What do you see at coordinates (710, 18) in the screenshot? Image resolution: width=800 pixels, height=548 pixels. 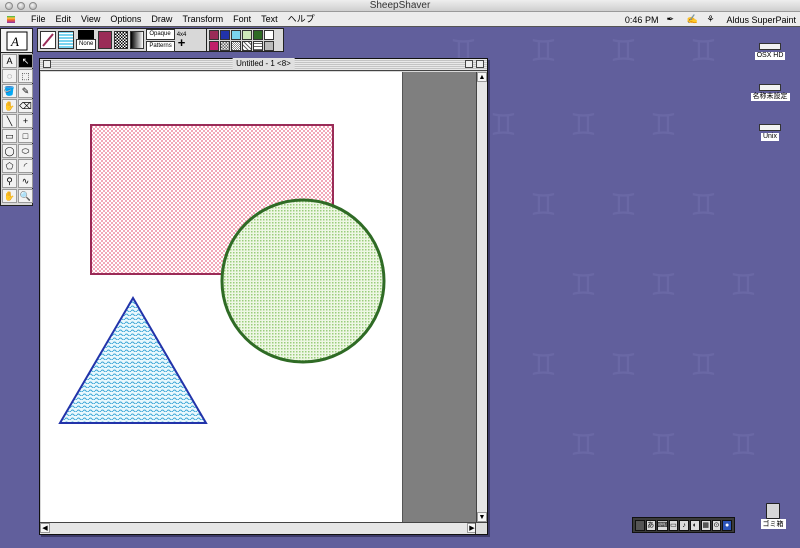 I see `app-icon: ⚘` at bounding box center [710, 18].